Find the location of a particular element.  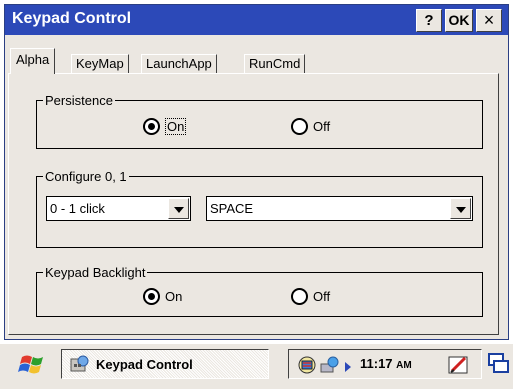

clock: 11:17 AM is located at coordinates (386, 363).